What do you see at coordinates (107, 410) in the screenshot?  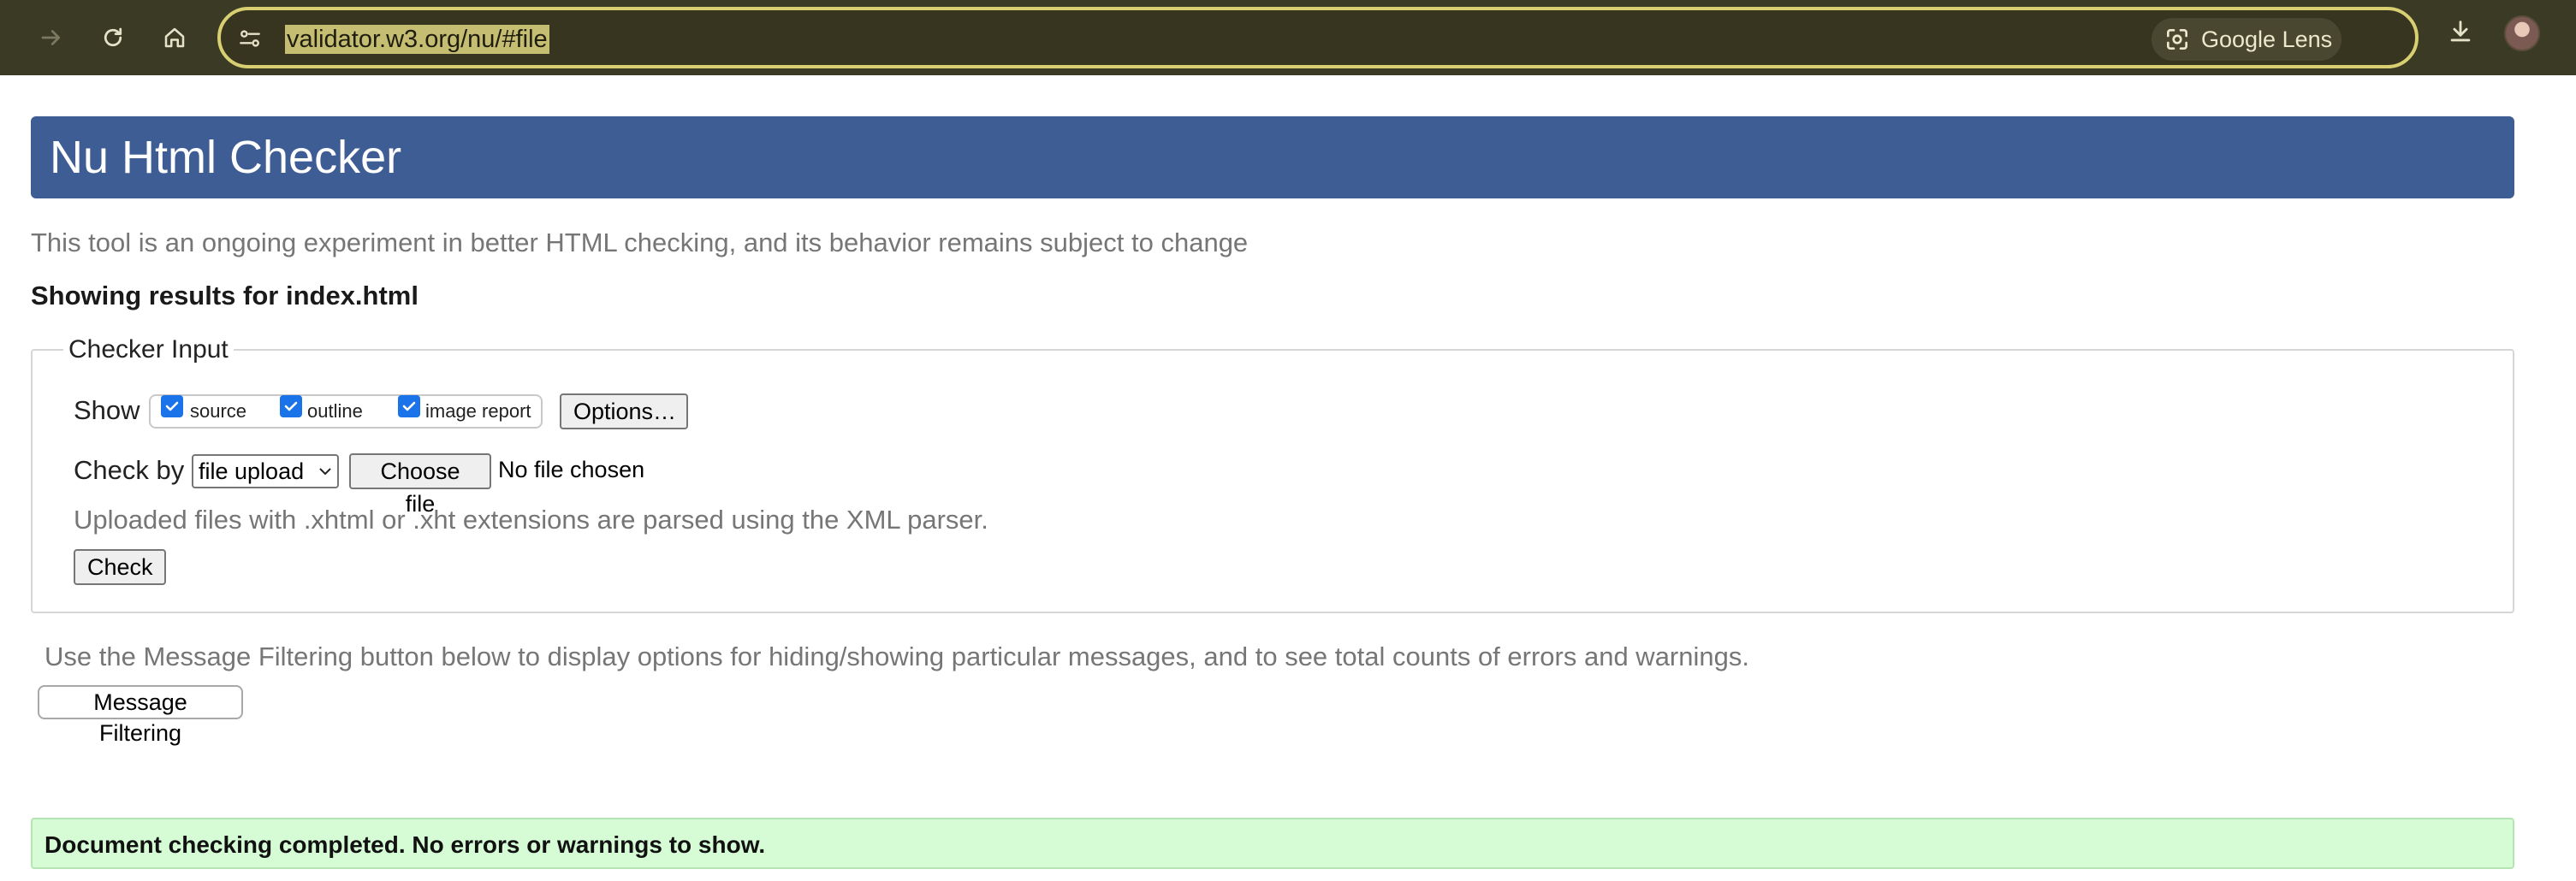 I see `show-label: Show` at bounding box center [107, 410].